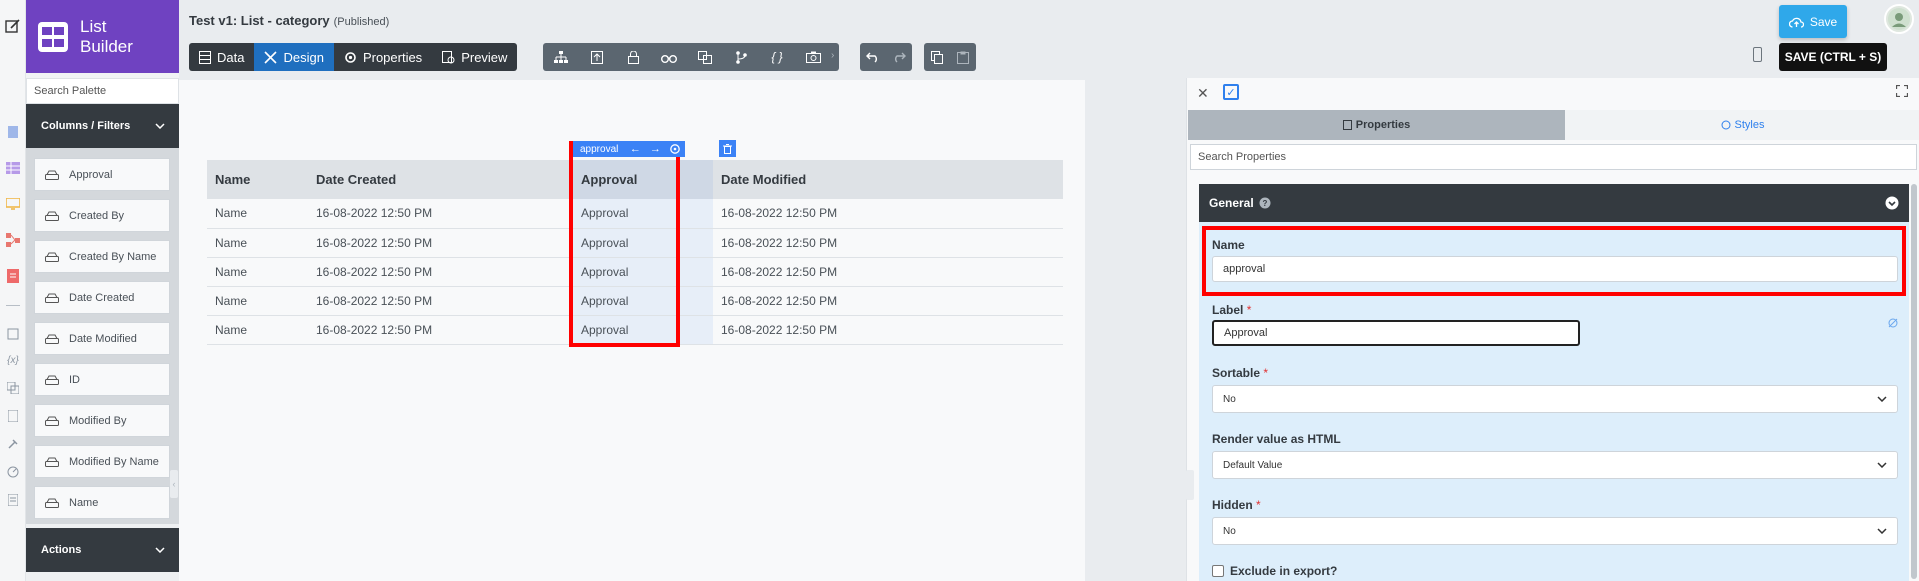 This screenshot has height=581, width=1919. I want to click on general-section-header: General ?, so click(1554, 203).